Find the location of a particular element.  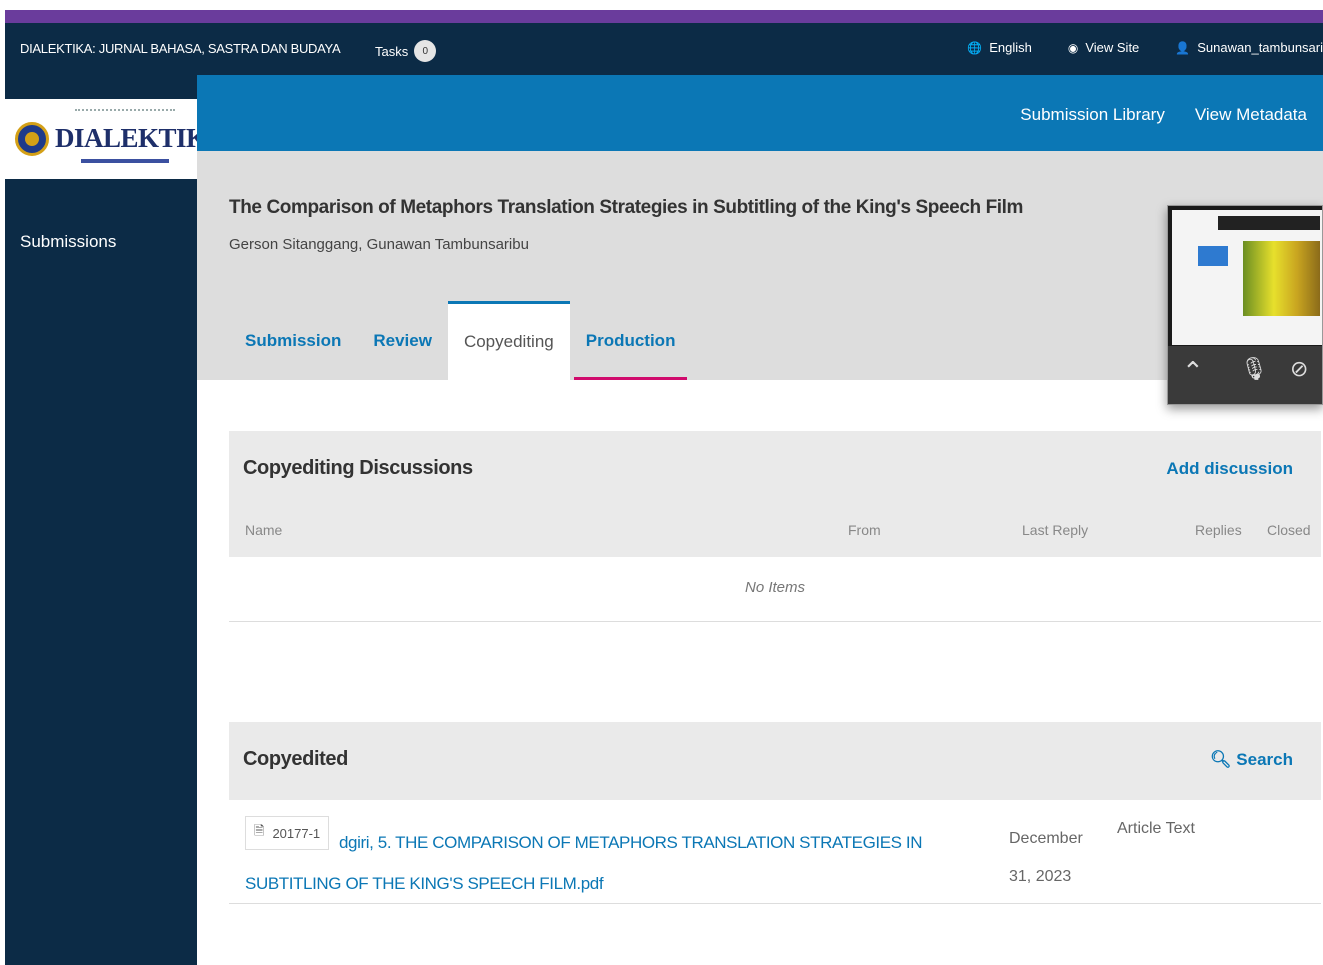

submission-library-link: Submission Library is located at coordinates (1092, 115).